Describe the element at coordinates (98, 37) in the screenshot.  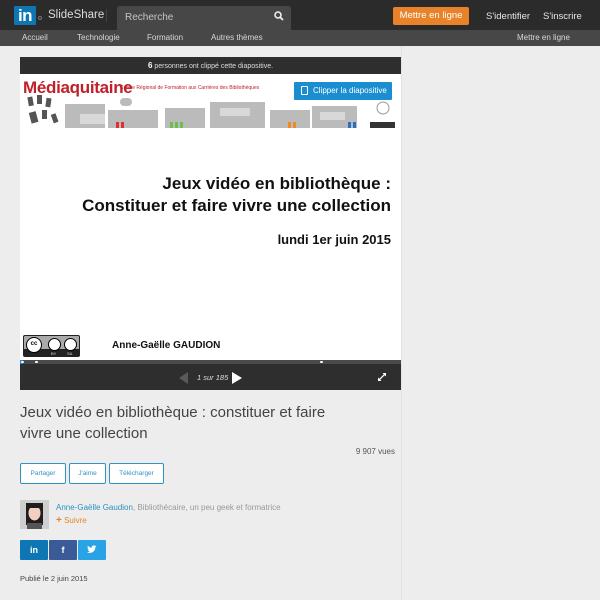
I see `nav-item-technologie: Technologie` at that location.